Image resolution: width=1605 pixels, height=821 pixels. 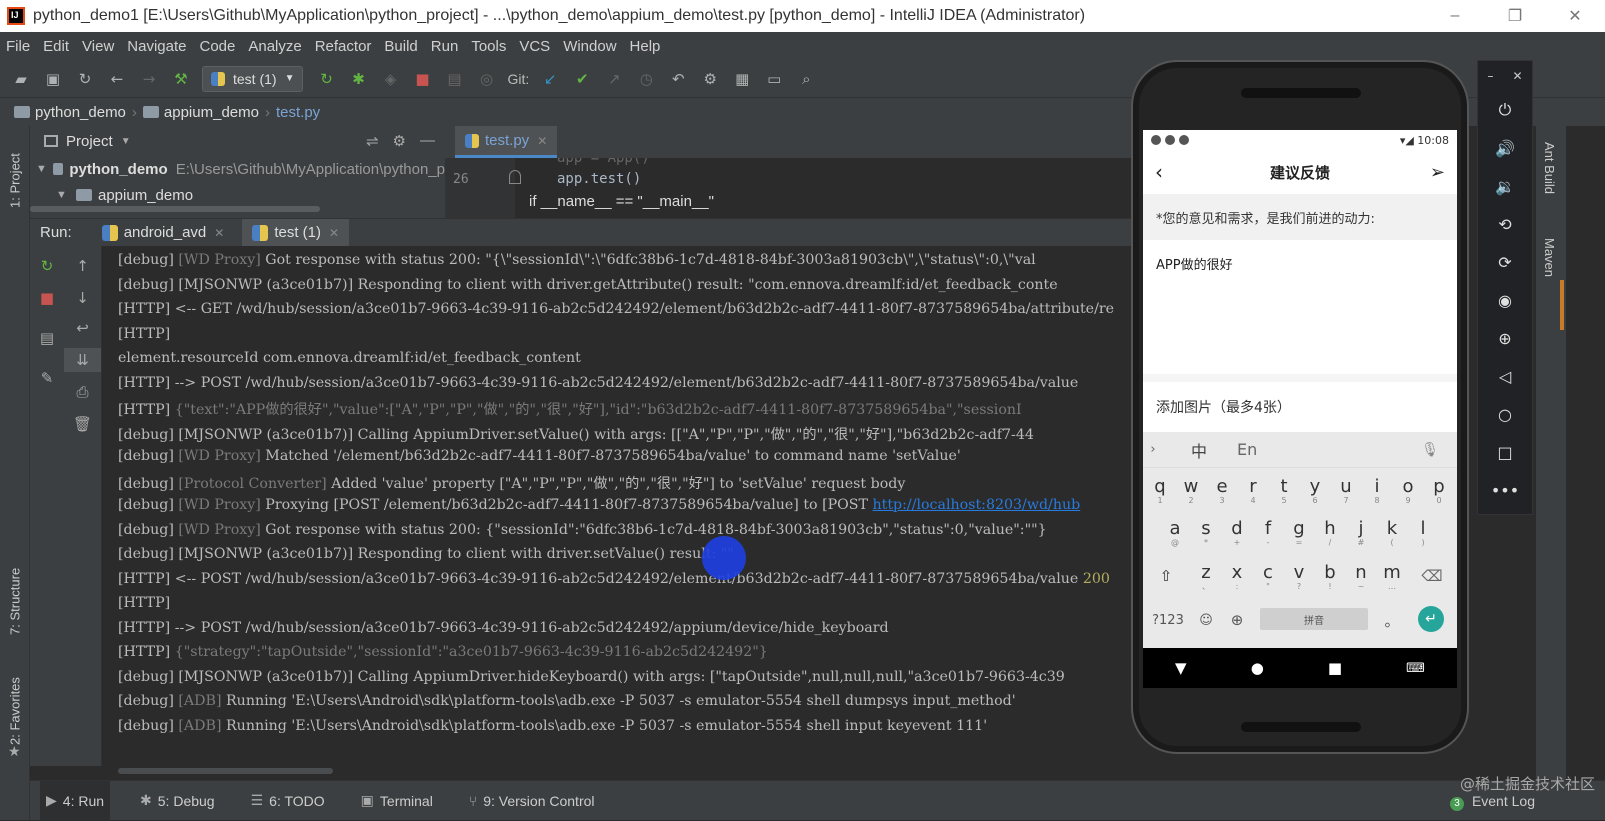 I want to click on project-panel-title: Project, so click(x=89, y=141).